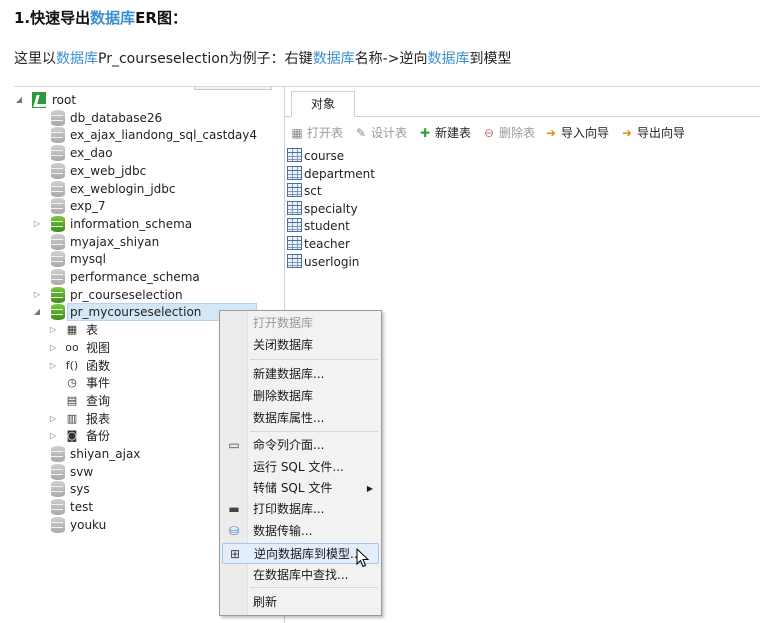  What do you see at coordinates (108, 170) in the screenshot?
I see `tree-database-label: ex_web_jdbc` at bounding box center [108, 170].